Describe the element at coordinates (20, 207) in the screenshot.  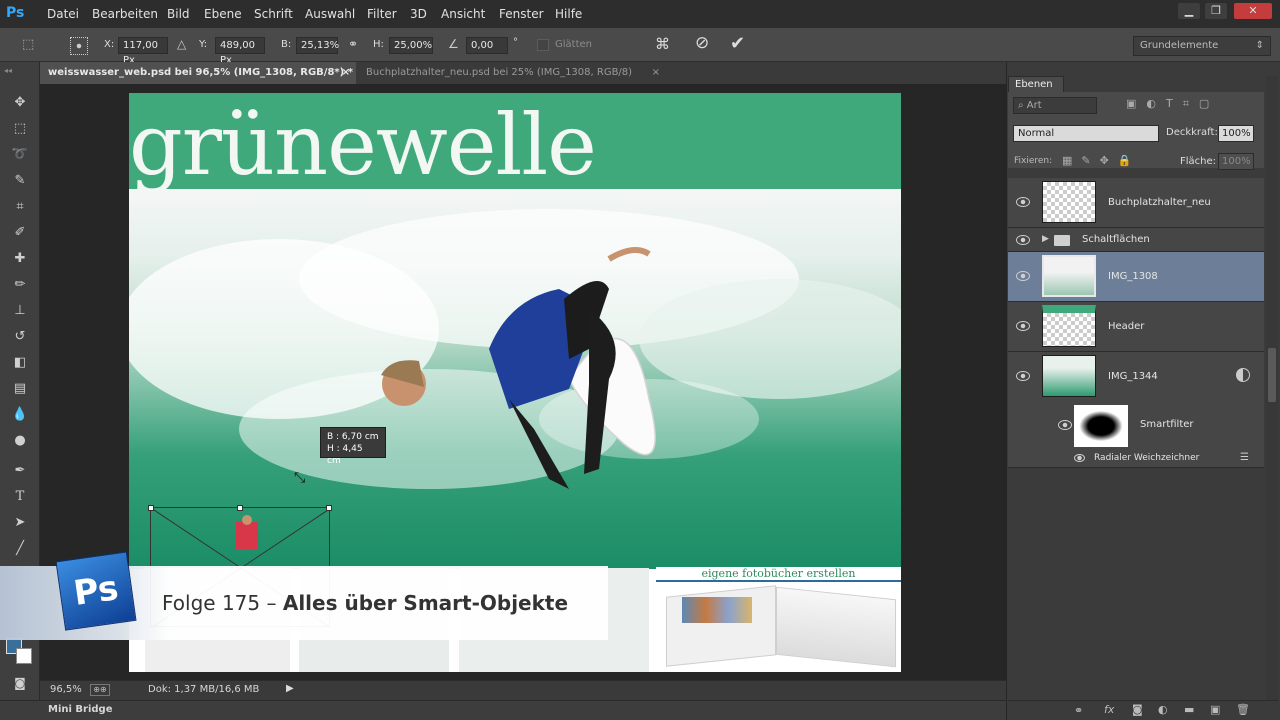
I see `crop-tool-icon: ⌗` at that location.